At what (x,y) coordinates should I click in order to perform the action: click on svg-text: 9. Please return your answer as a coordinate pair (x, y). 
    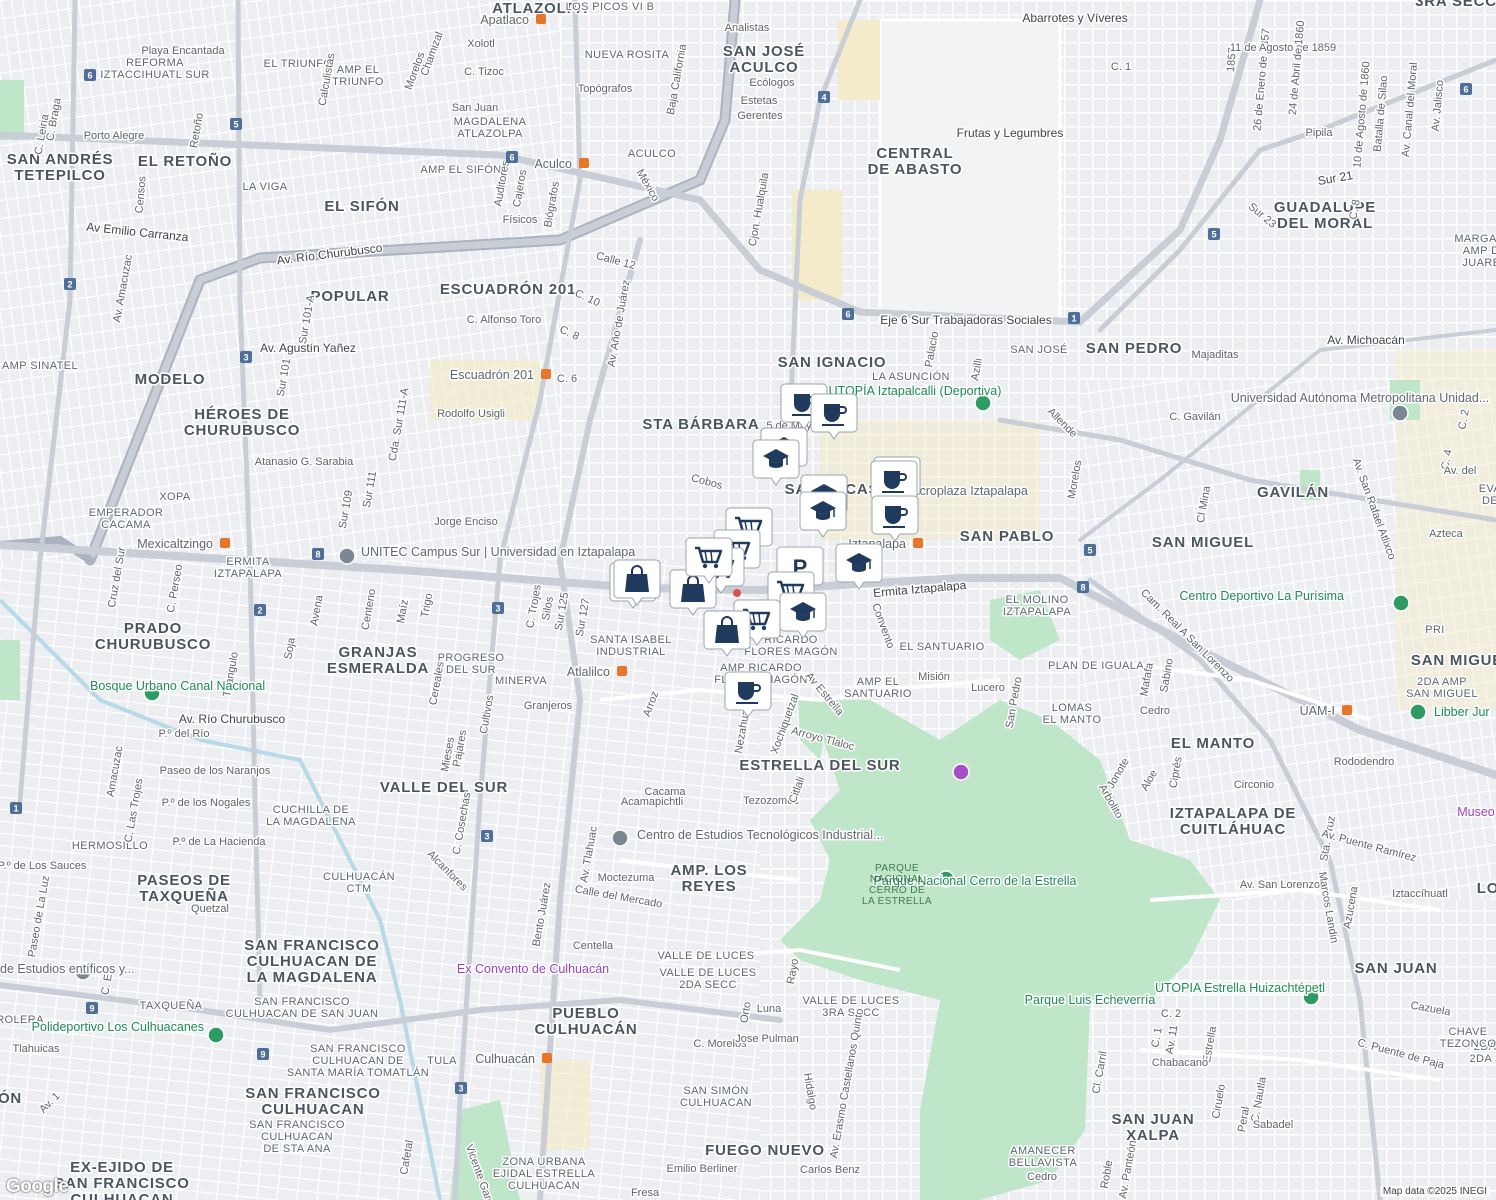
    Looking at the image, I should click on (262, 1055).